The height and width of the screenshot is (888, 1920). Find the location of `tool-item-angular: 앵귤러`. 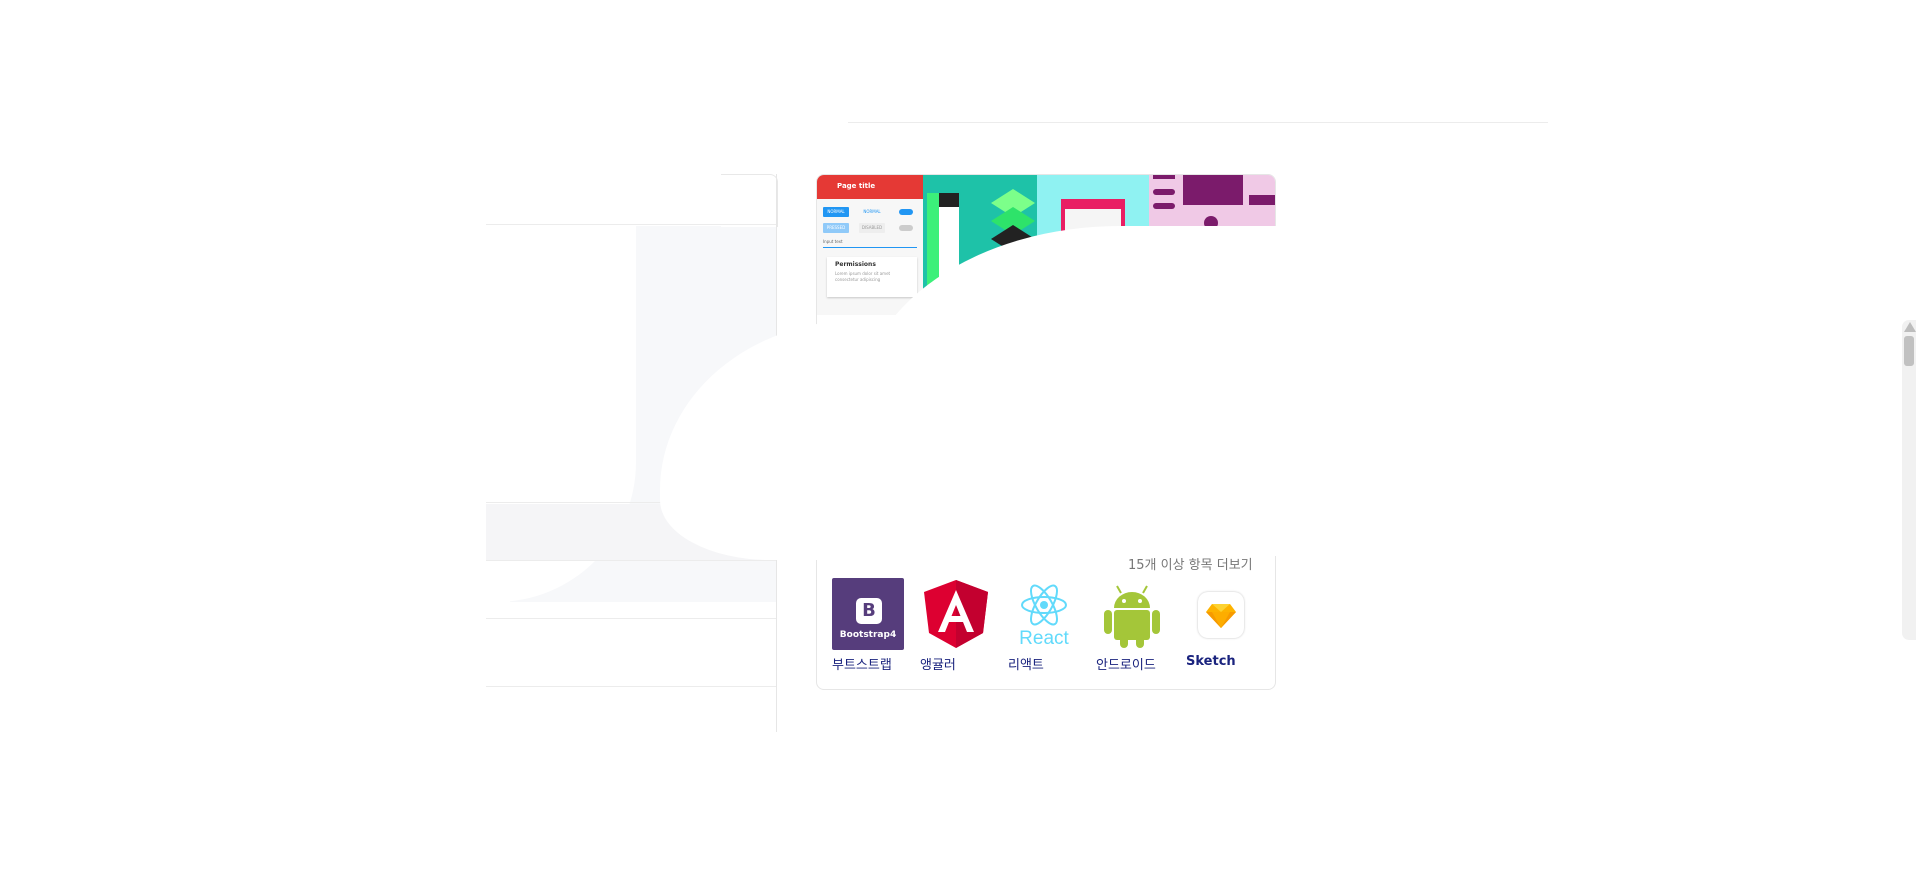

tool-item-angular: 앵귤러 is located at coordinates (964, 625).